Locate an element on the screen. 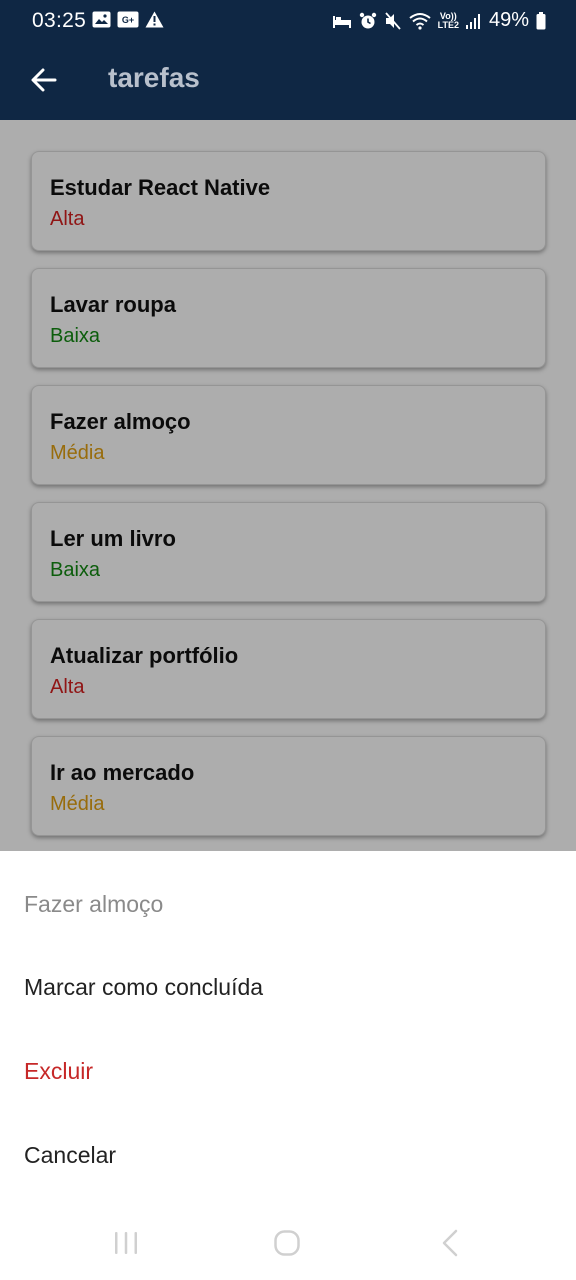  home-icon is located at coordinates (287, 1243).